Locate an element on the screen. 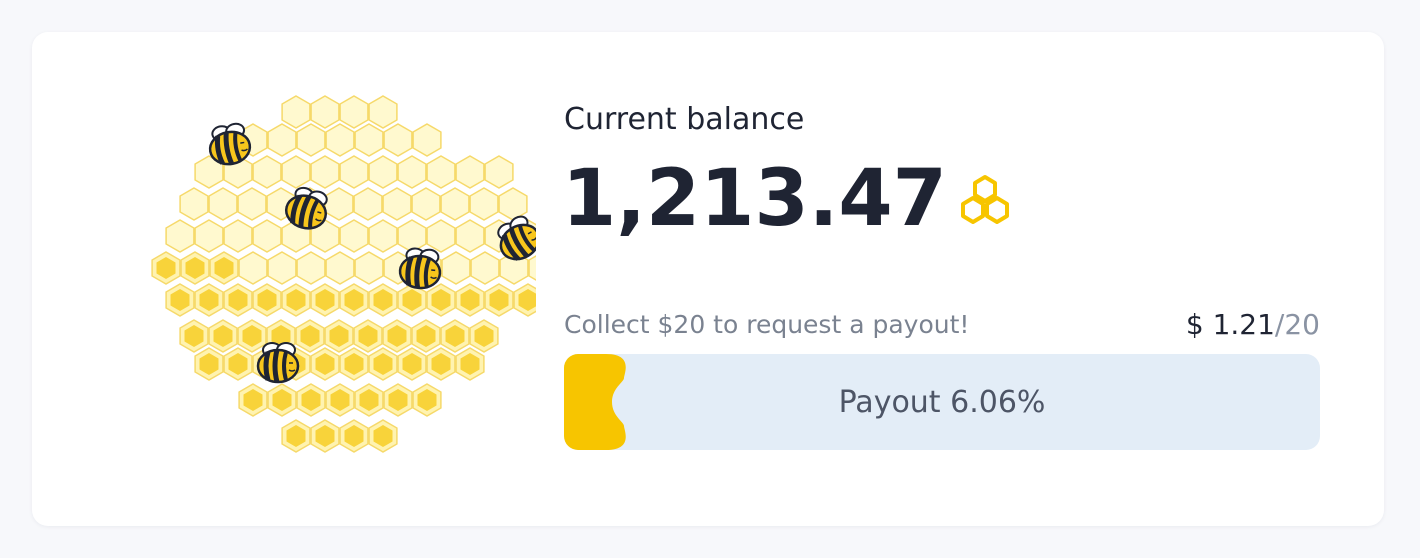  balance-value: 1,213.47 is located at coordinates (754, 199).